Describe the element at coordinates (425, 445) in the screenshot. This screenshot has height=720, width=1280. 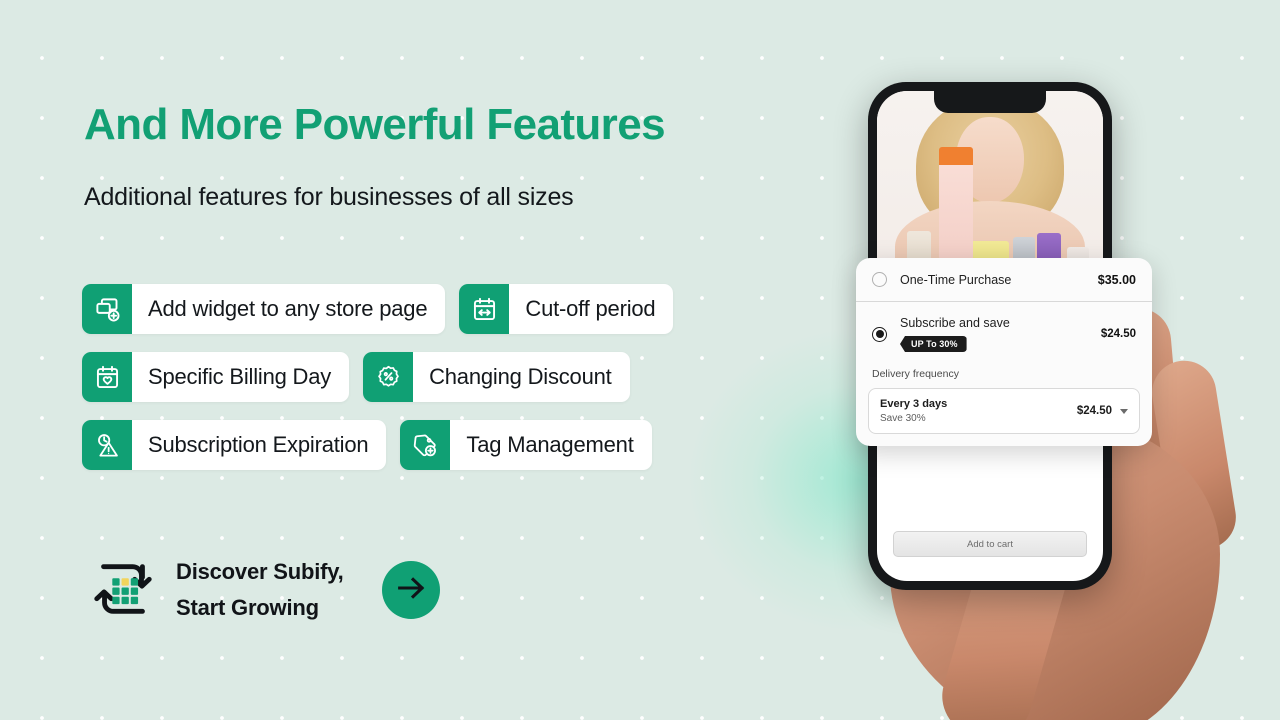
I see `tag-plus-icon` at that location.